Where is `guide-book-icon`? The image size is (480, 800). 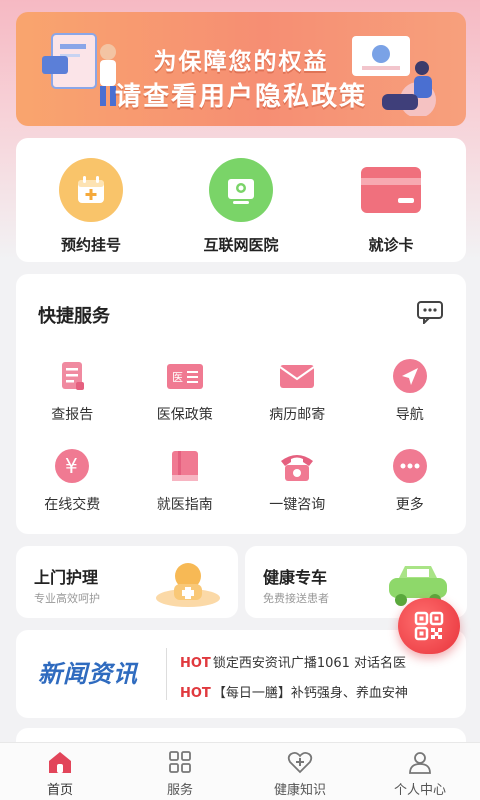
guide-book-icon is located at coordinates (185, 466).